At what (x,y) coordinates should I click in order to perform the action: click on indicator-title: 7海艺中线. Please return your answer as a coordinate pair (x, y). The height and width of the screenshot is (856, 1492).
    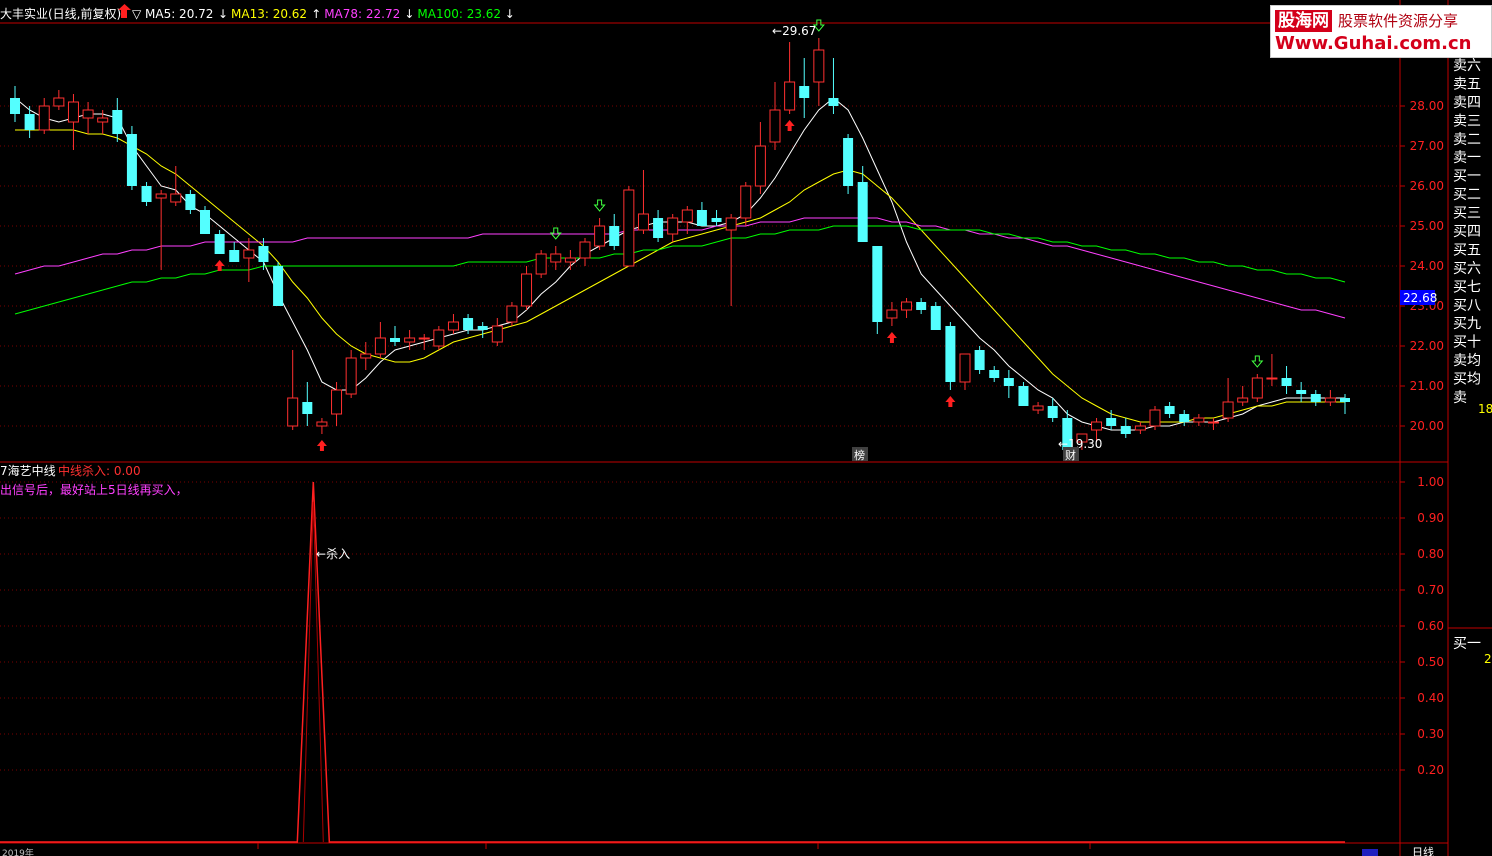
    Looking at the image, I should click on (28, 470).